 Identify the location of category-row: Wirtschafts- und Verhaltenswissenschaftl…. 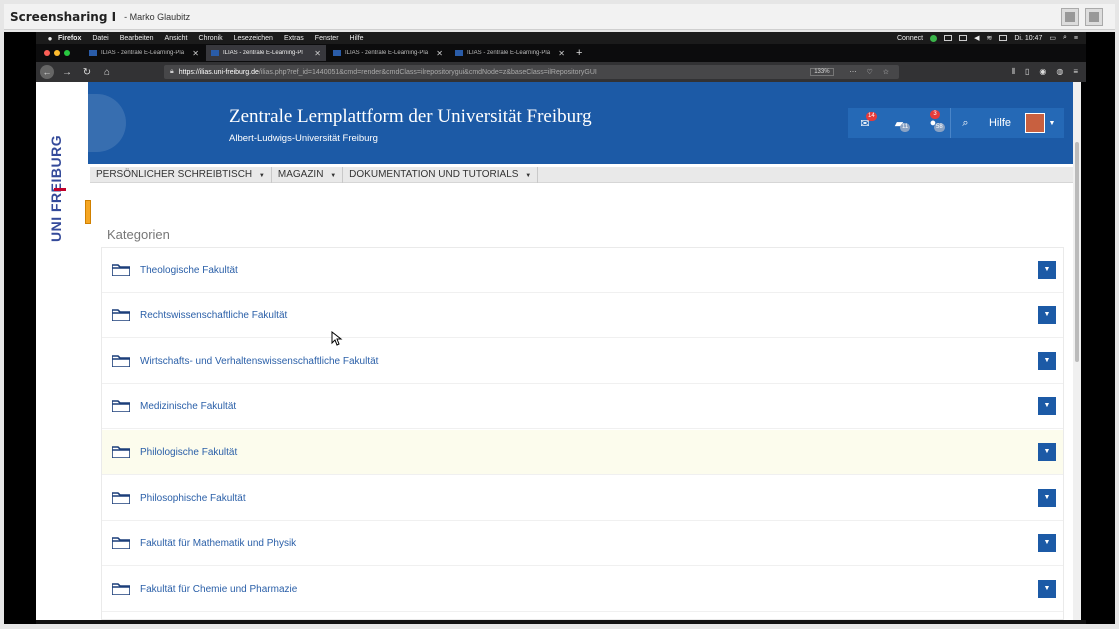
(582, 361).